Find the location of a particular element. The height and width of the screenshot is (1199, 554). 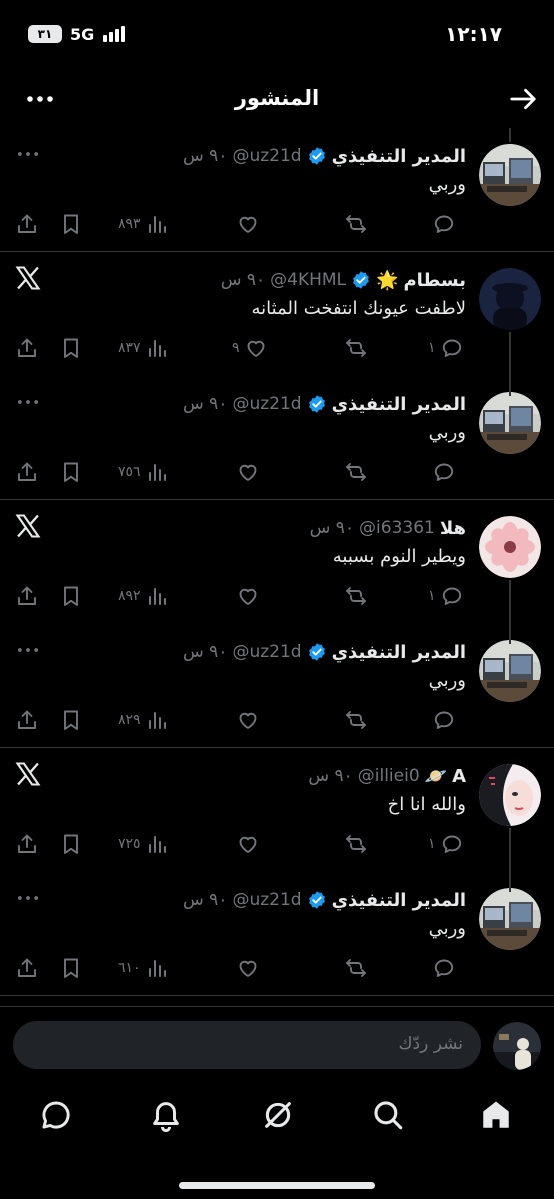

post-actions: ٧٥٦ is located at coordinates (277, 472).